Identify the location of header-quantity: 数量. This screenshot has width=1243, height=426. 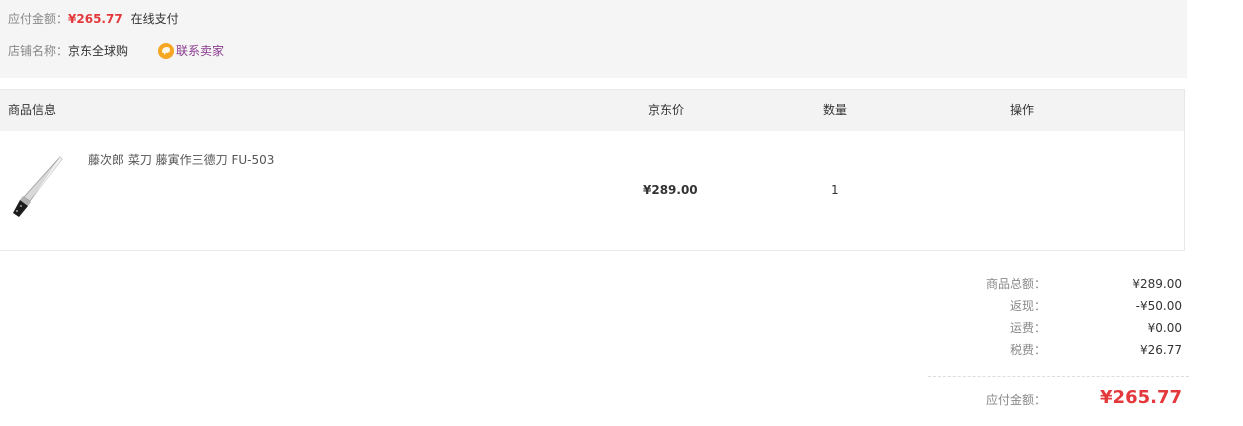
(835, 110).